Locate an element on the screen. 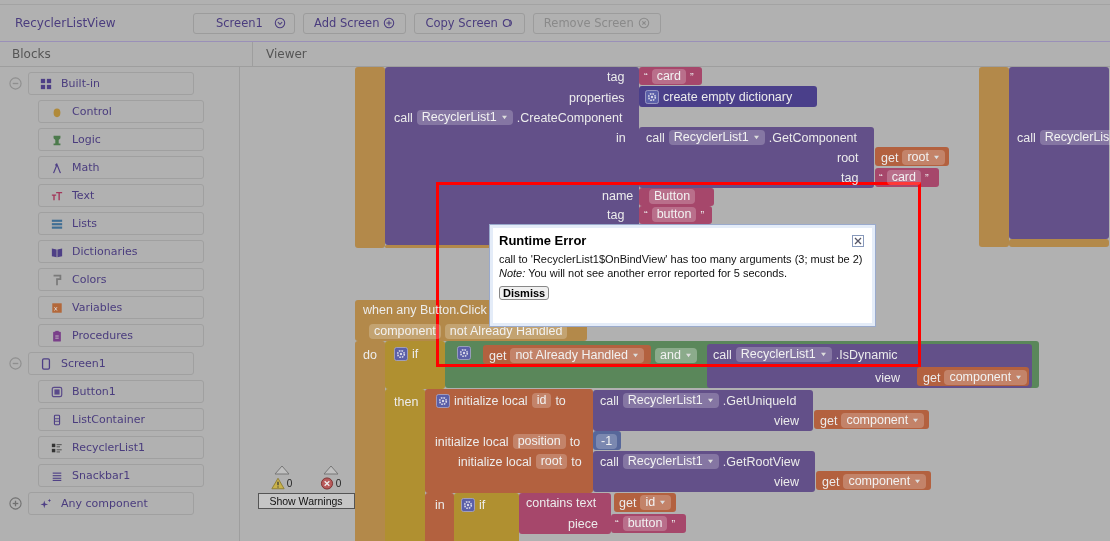 The image size is (1110, 541). variable-block: get root is located at coordinates (912, 156).